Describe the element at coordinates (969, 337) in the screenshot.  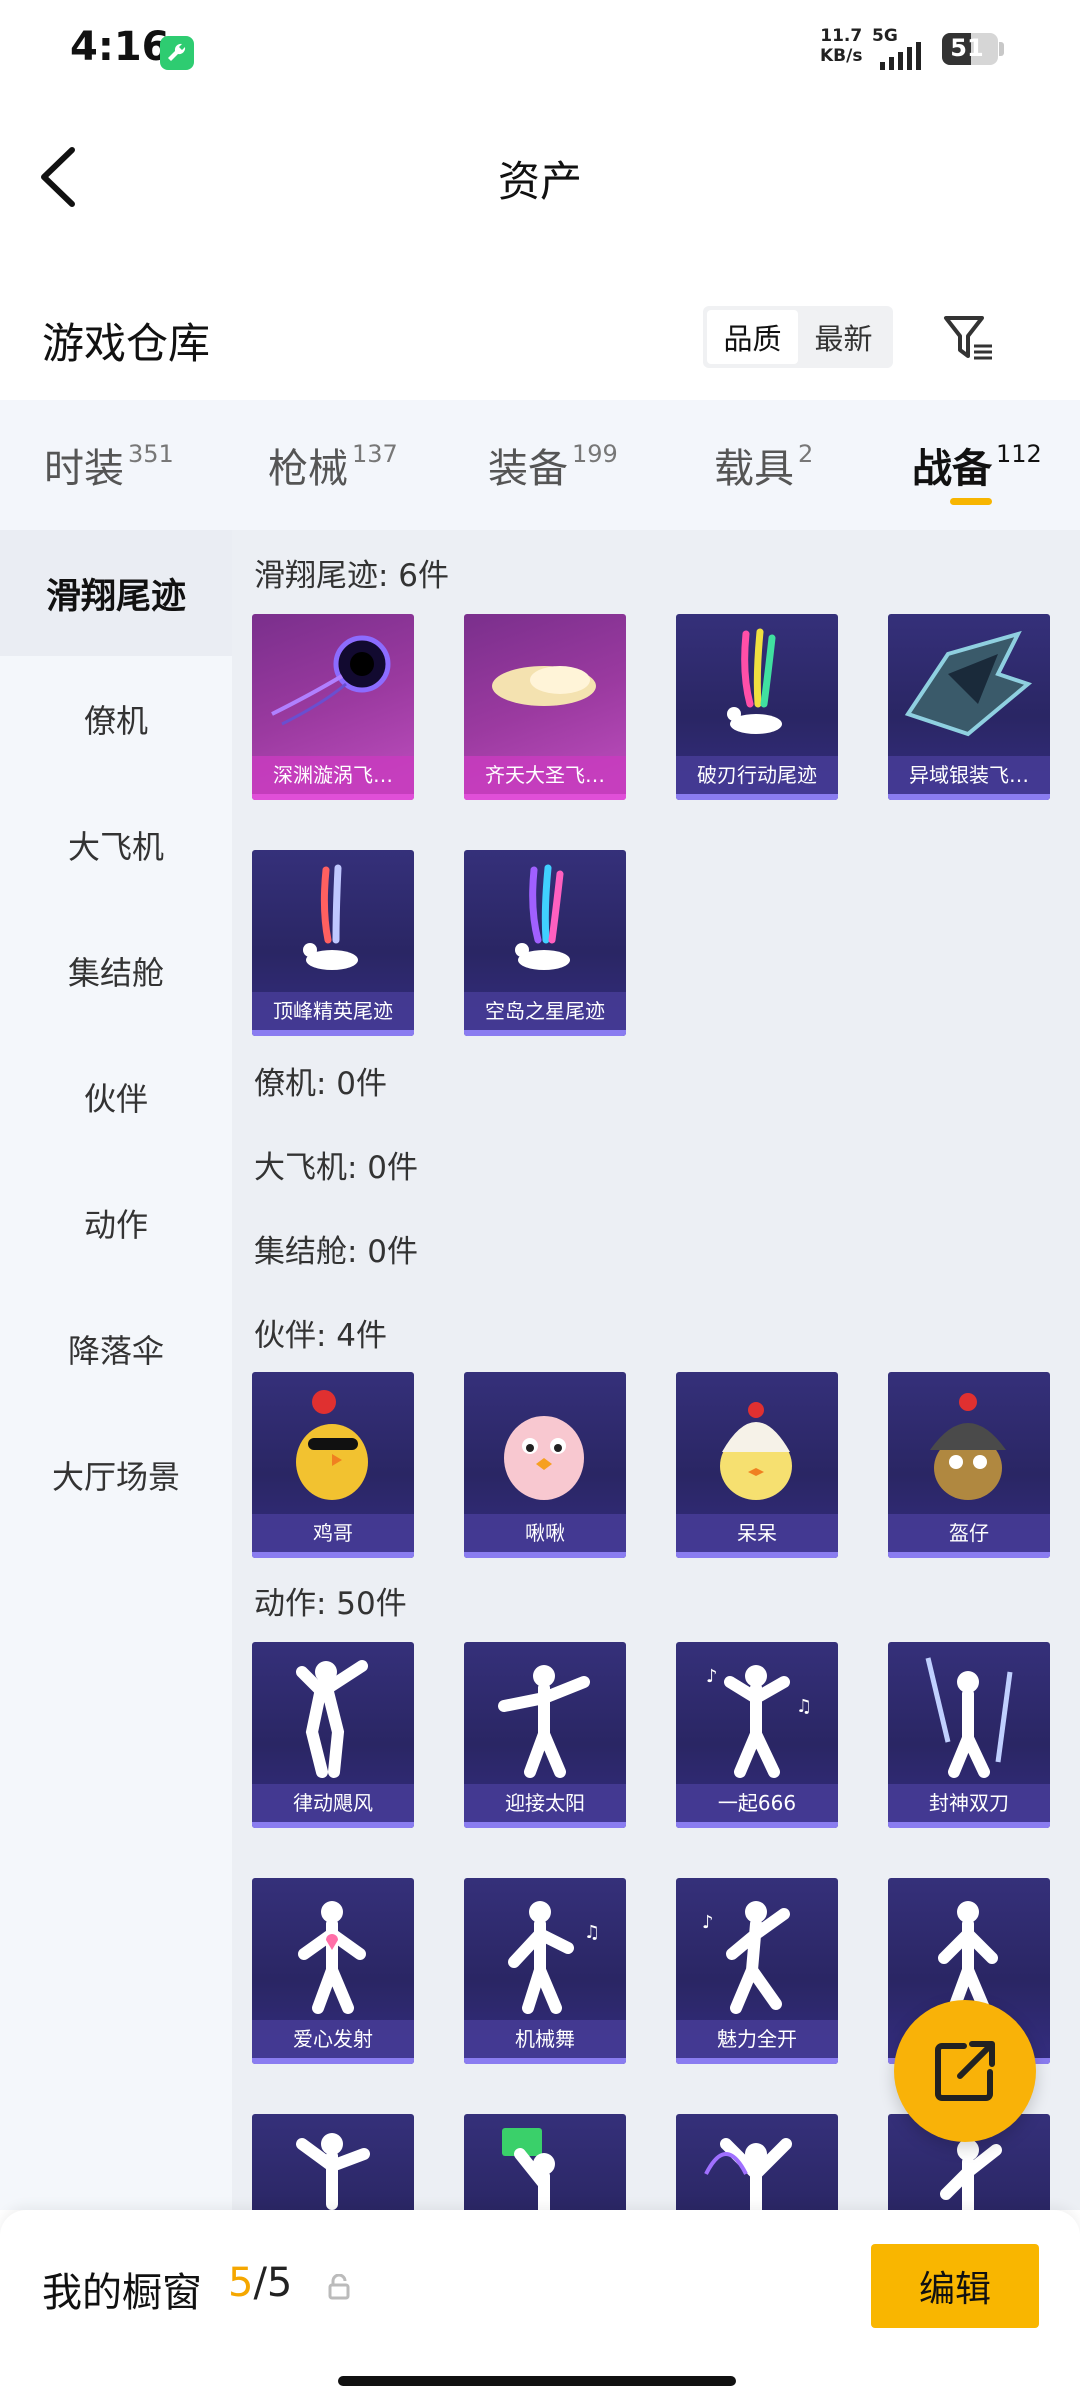
I see `filter-icon` at that location.